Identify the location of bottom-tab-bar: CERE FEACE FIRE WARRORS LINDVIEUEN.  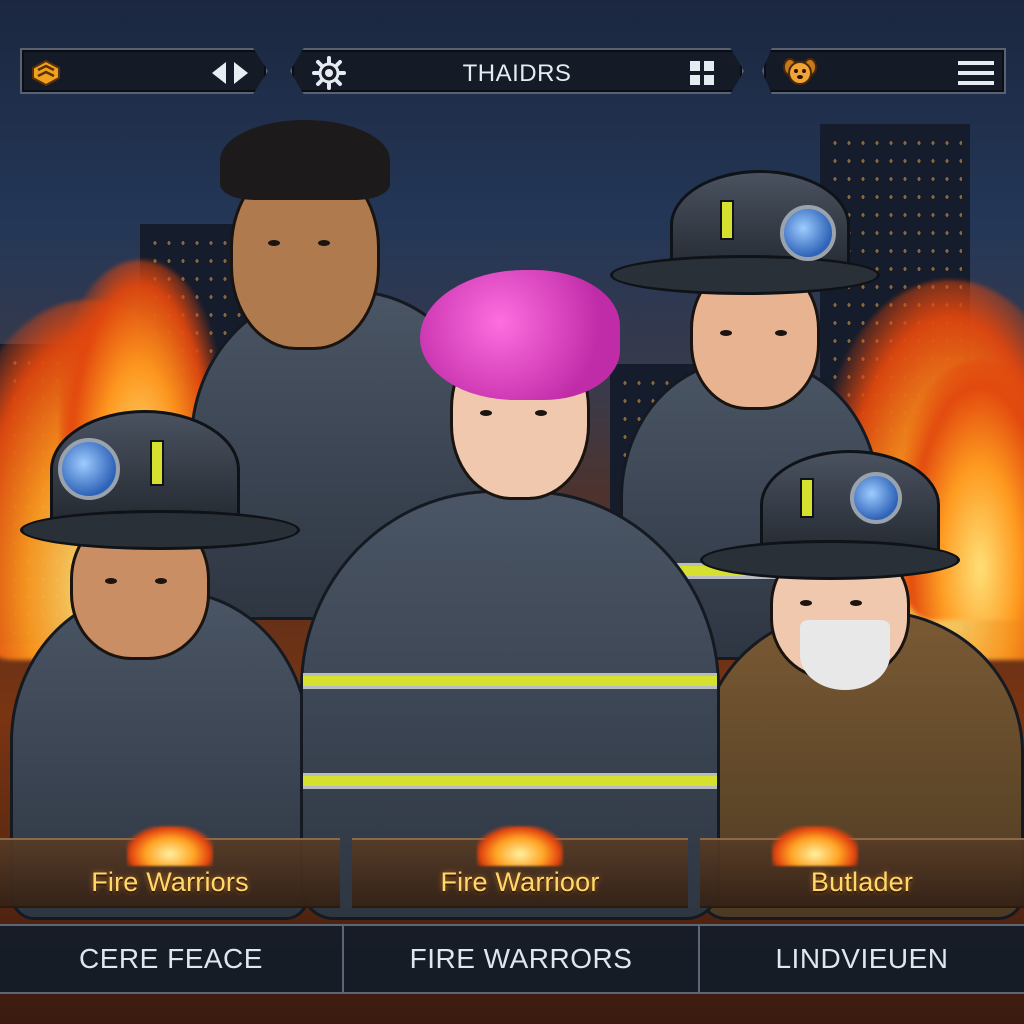
(512, 959).